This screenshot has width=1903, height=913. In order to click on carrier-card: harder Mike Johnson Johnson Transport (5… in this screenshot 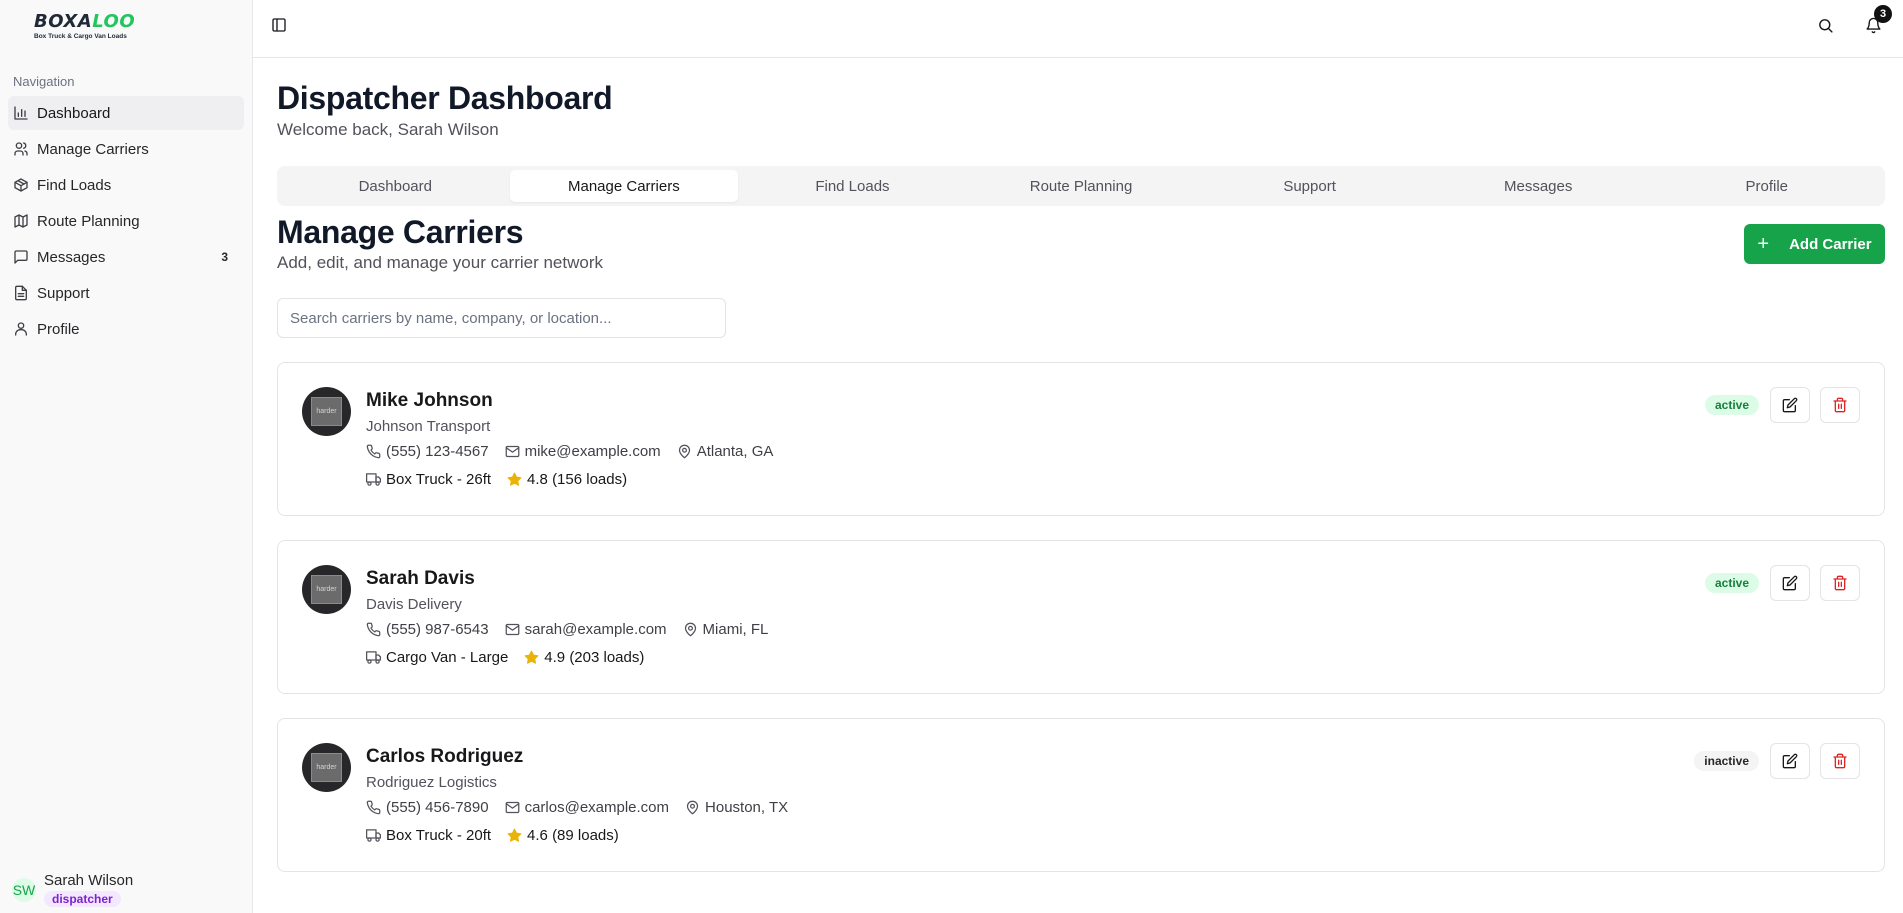, I will do `click(1081, 439)`.